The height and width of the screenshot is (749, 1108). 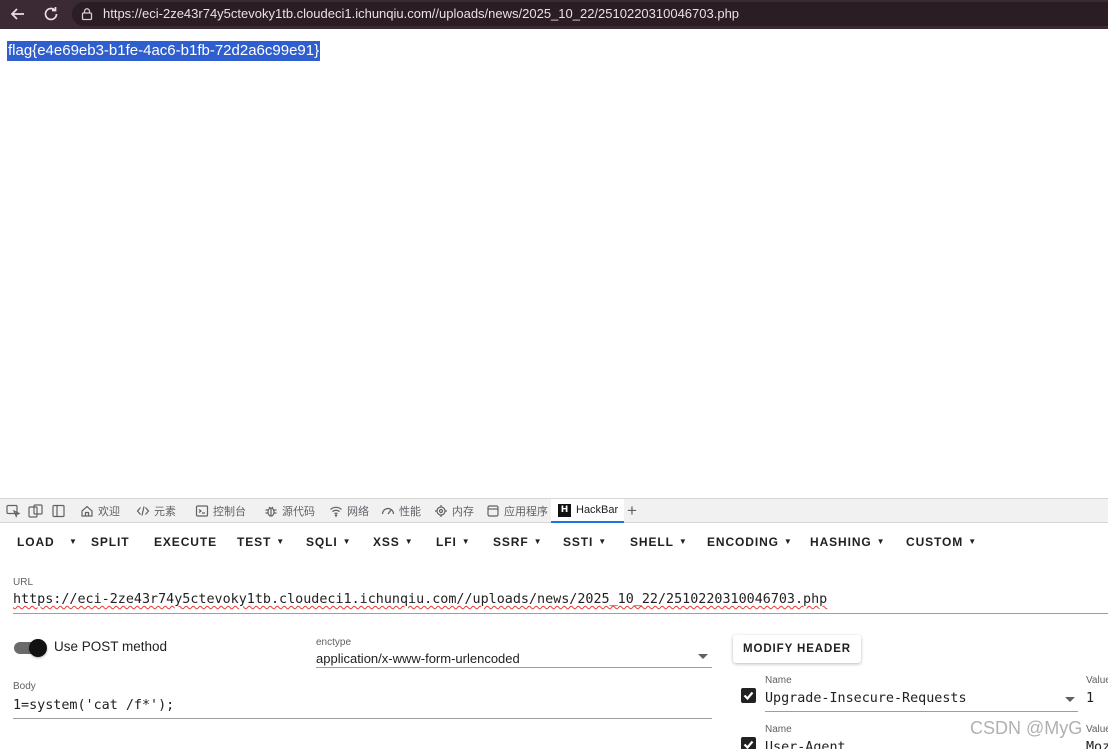 I want to click on back-arrow-icon, so click(x=17, y=14).